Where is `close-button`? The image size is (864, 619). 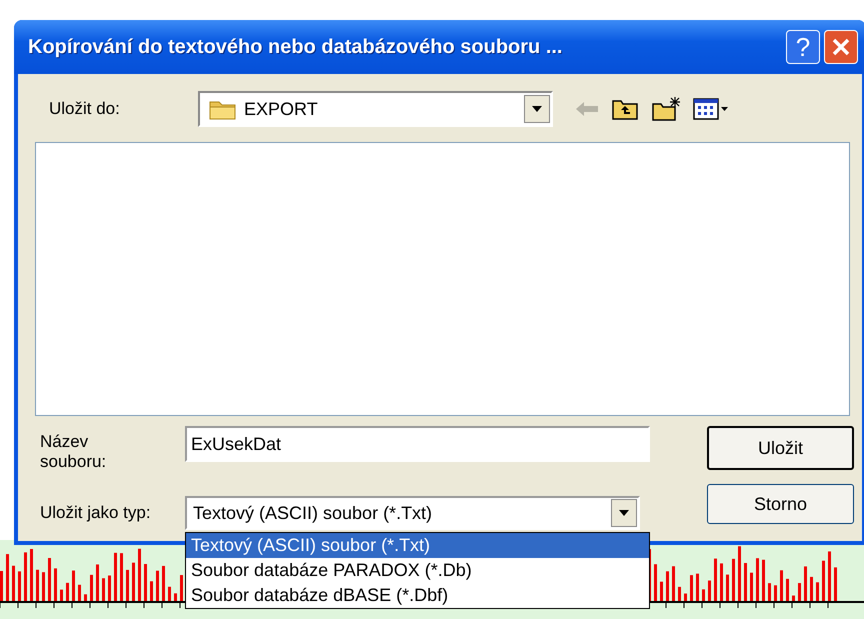 close-button is located at coordinates (841, 47).